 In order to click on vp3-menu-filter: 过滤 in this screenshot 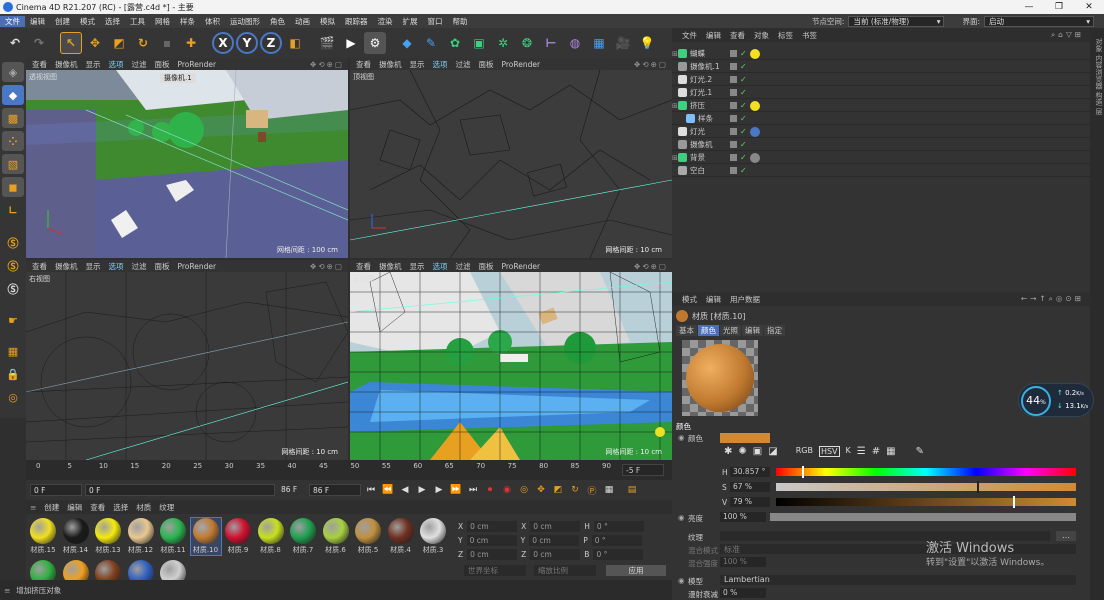, I will do `click(139, 266)`.